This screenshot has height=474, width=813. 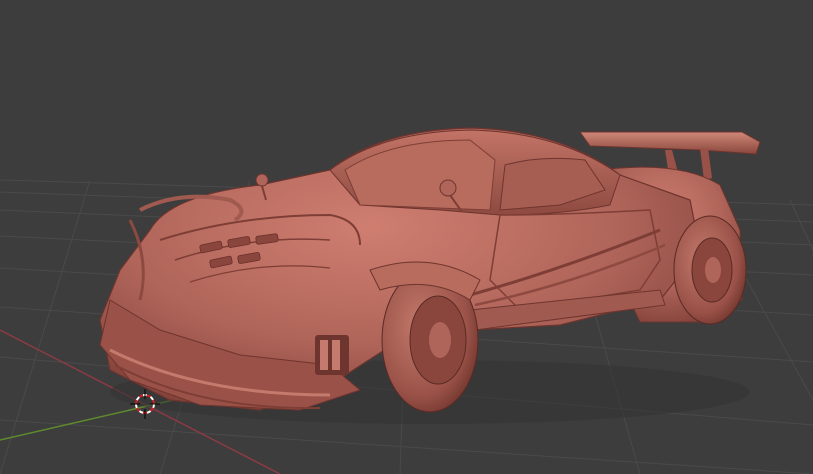 What do you see at coordinates (332, 355) in the screenshot?
I see `front-light-cluster` at bounding box center [332, 355].